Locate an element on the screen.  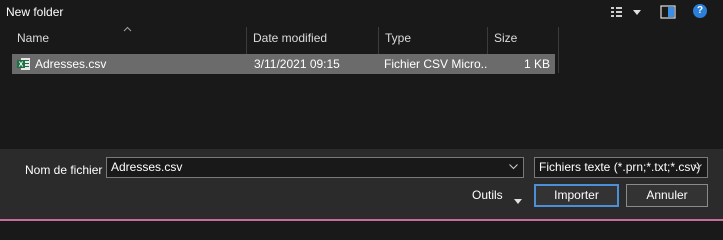
filename-input: Adresses.csv is located at coordinates (315, 167).